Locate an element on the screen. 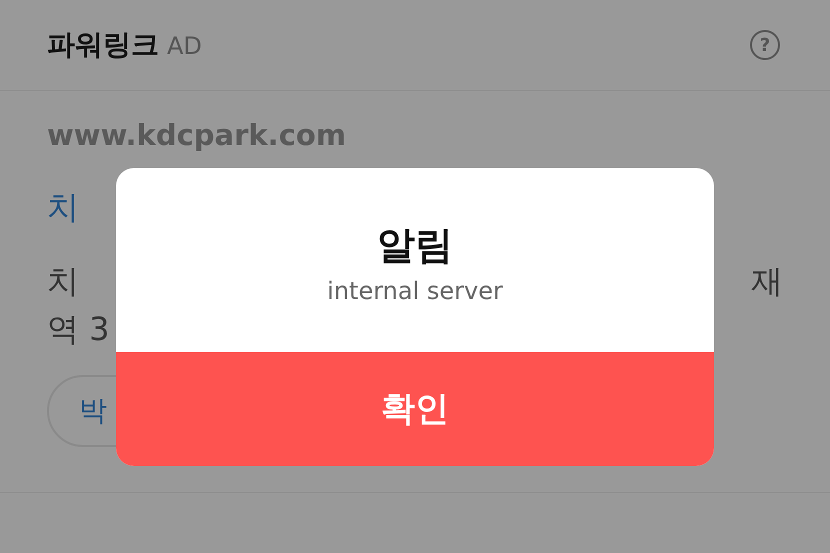 The image size is (830, 553). help-button: ? is located at coordinates (765, 45).